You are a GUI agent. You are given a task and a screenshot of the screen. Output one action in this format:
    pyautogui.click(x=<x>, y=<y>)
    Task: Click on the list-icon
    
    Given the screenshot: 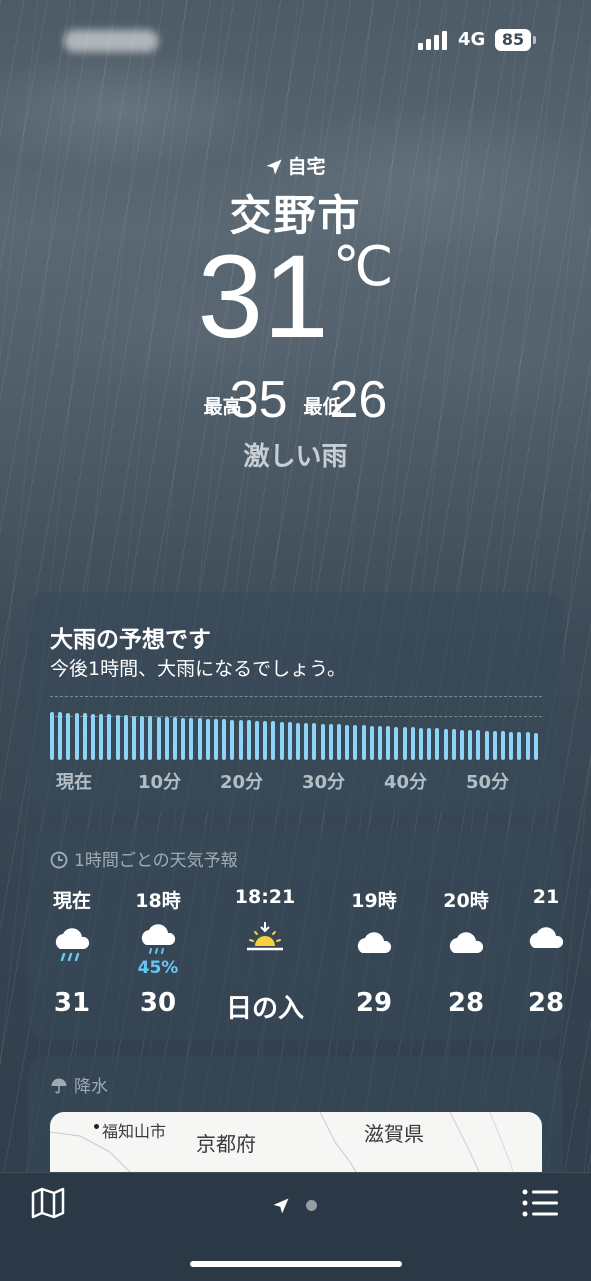 What is the action you would take?
    pyautogui.click(x=540, y=1203)
    